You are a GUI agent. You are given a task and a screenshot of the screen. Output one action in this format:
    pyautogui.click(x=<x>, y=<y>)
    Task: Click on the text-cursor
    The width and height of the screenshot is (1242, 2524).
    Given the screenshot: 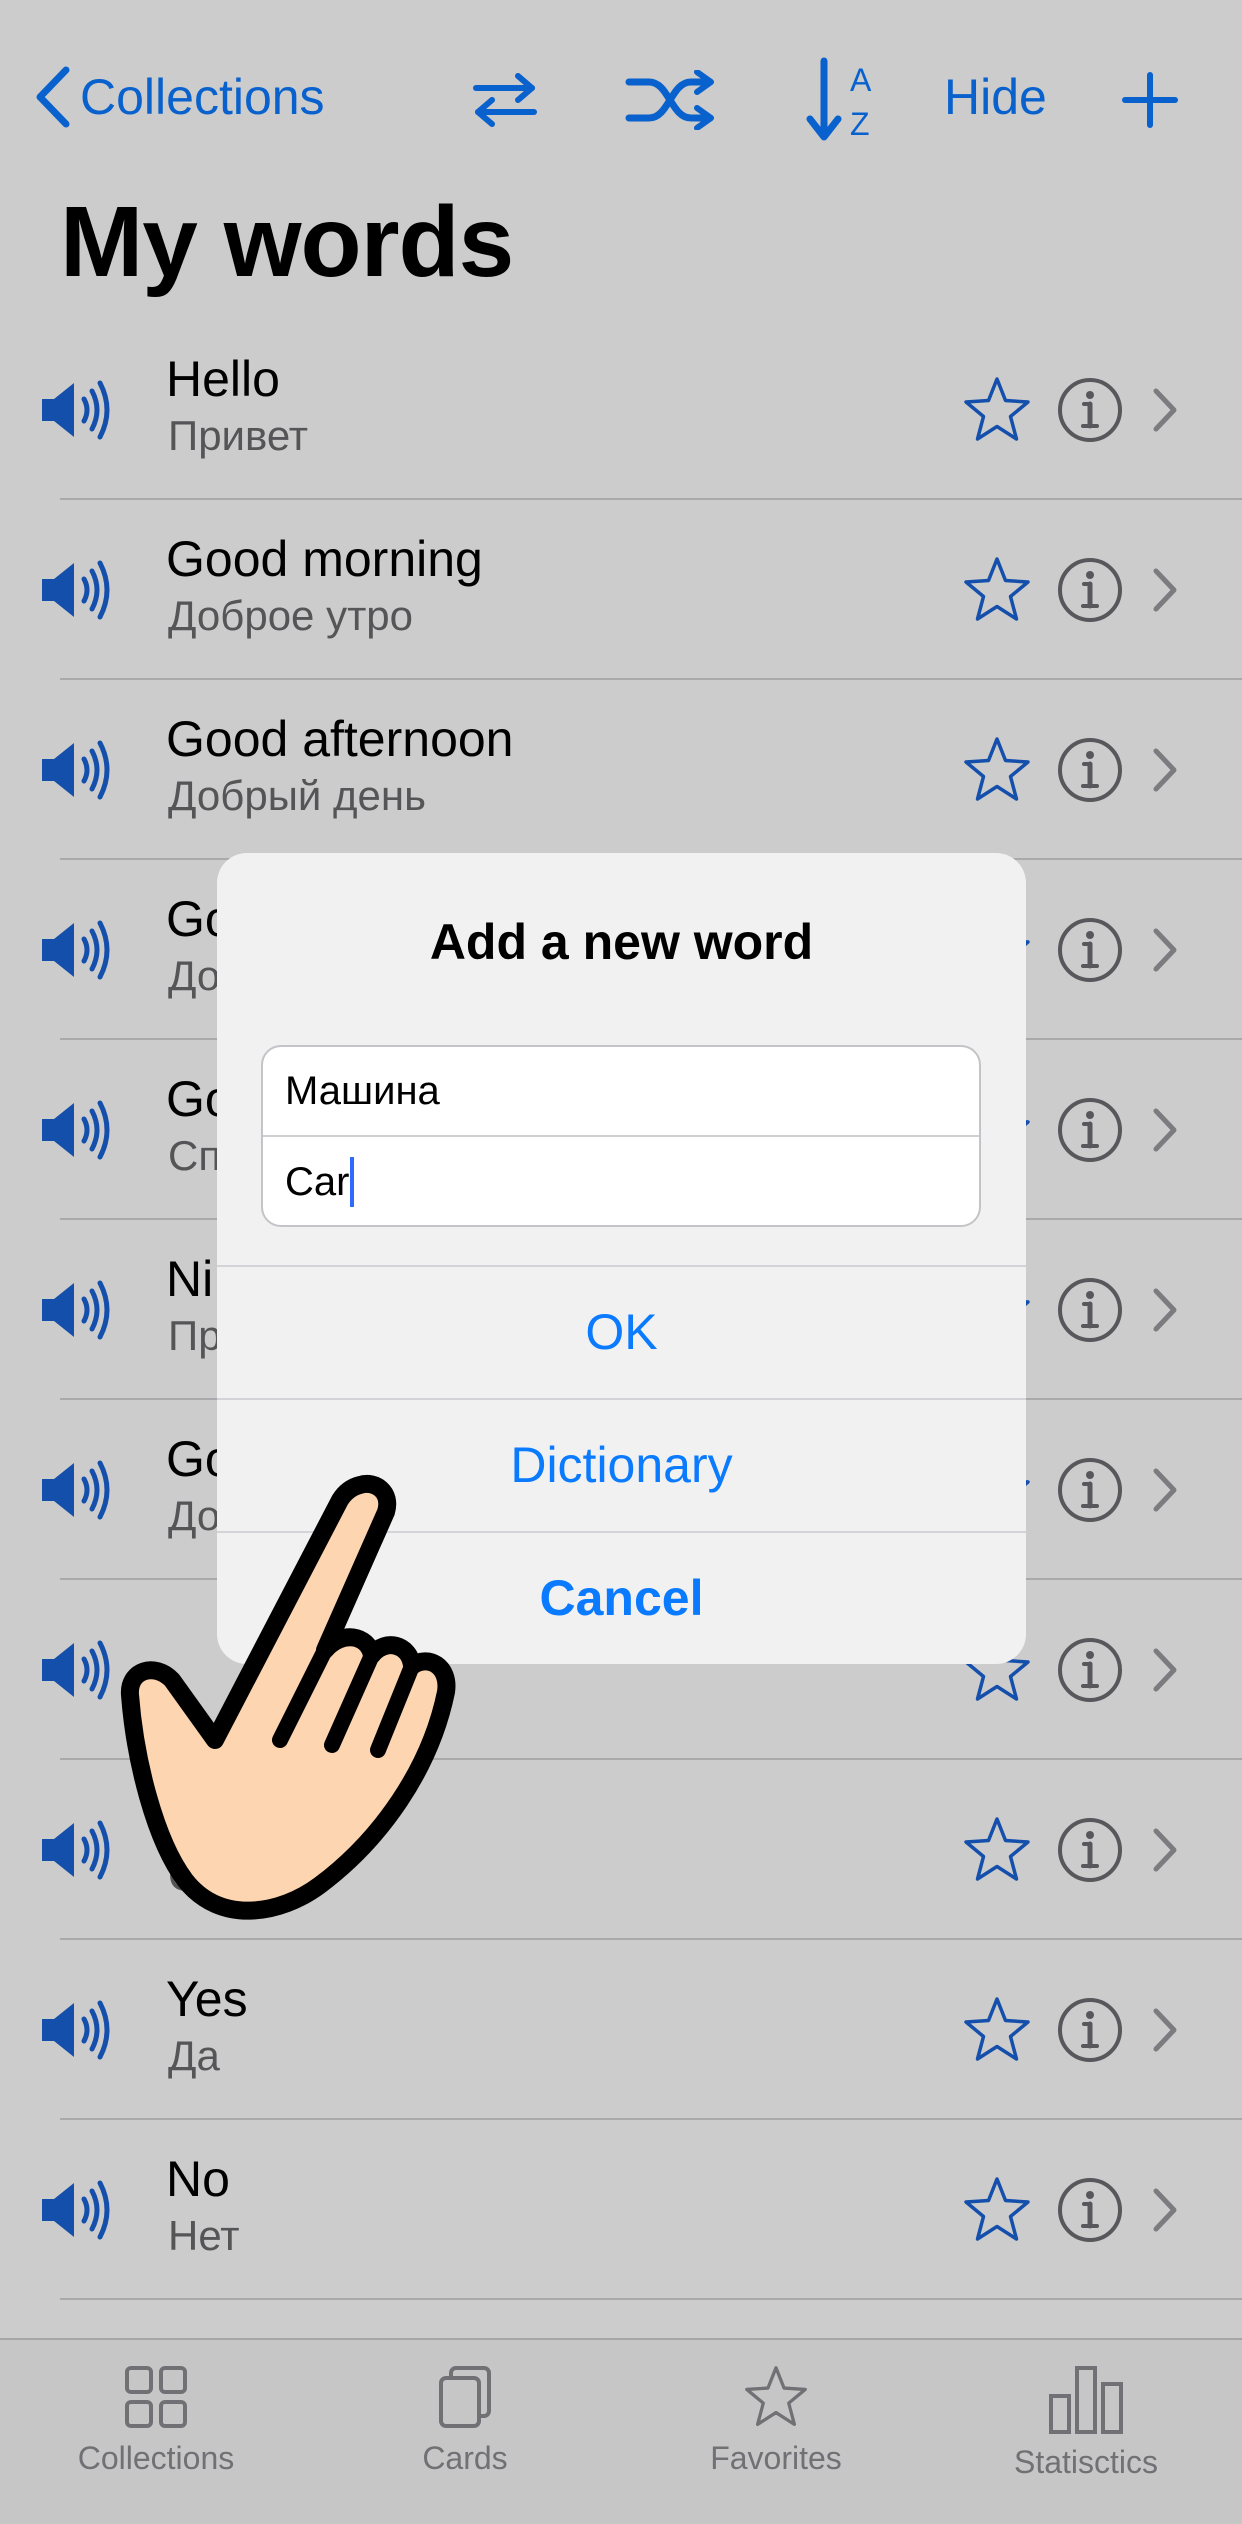 What is the action you would take?
    pyautogui.click(x=352, y=1182)
    